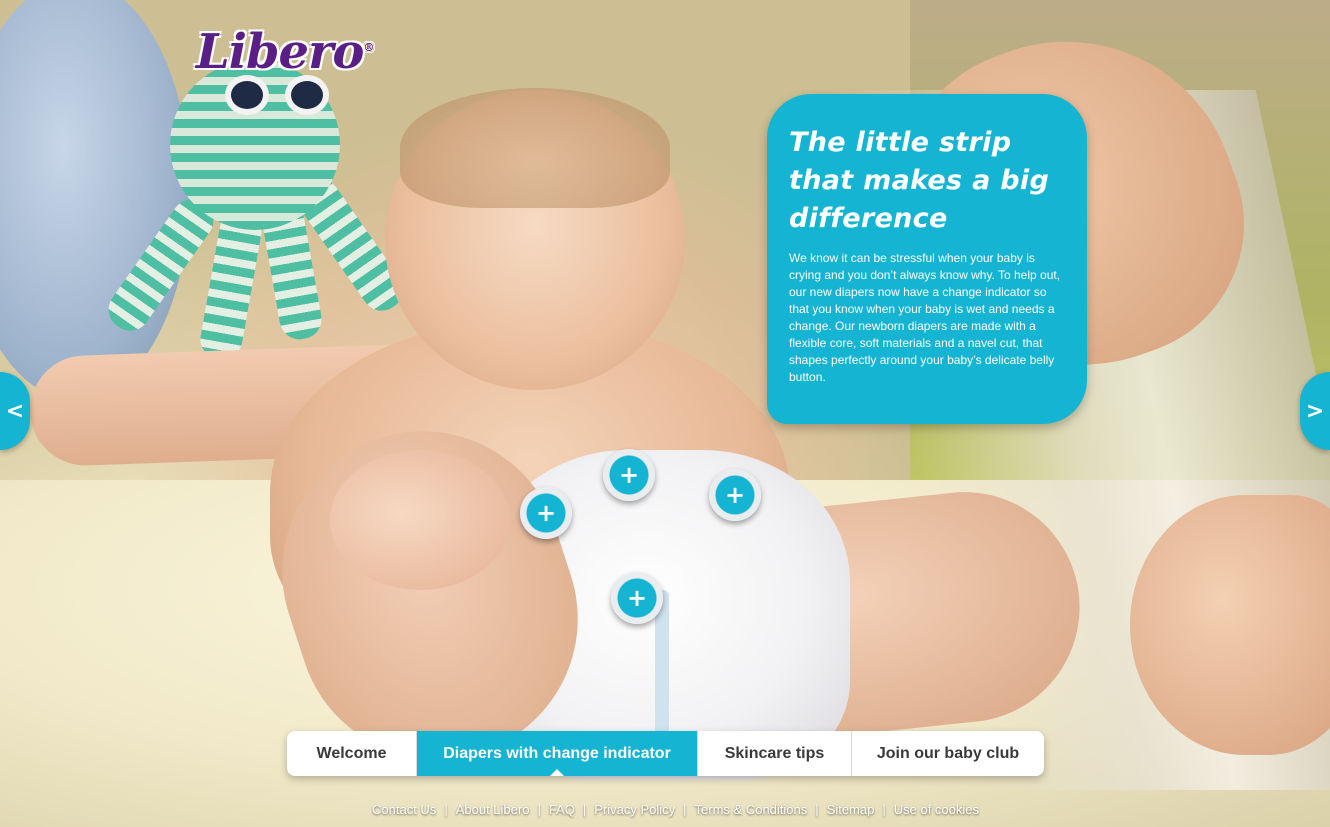 The width and height of the screenshot is (1330, 827). What do you see at coordinates (95, 200) in the screenshot?
I see `plush-toy-blue` at bounding box center [95, 200].